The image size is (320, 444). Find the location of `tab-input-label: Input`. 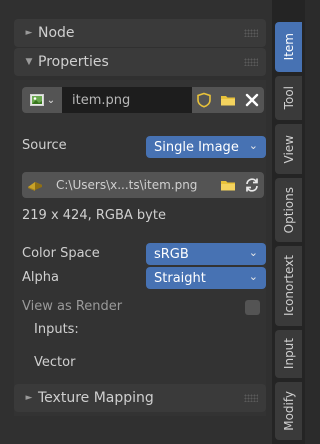

tab-input-label: Input is located at coordinates (288, 354).